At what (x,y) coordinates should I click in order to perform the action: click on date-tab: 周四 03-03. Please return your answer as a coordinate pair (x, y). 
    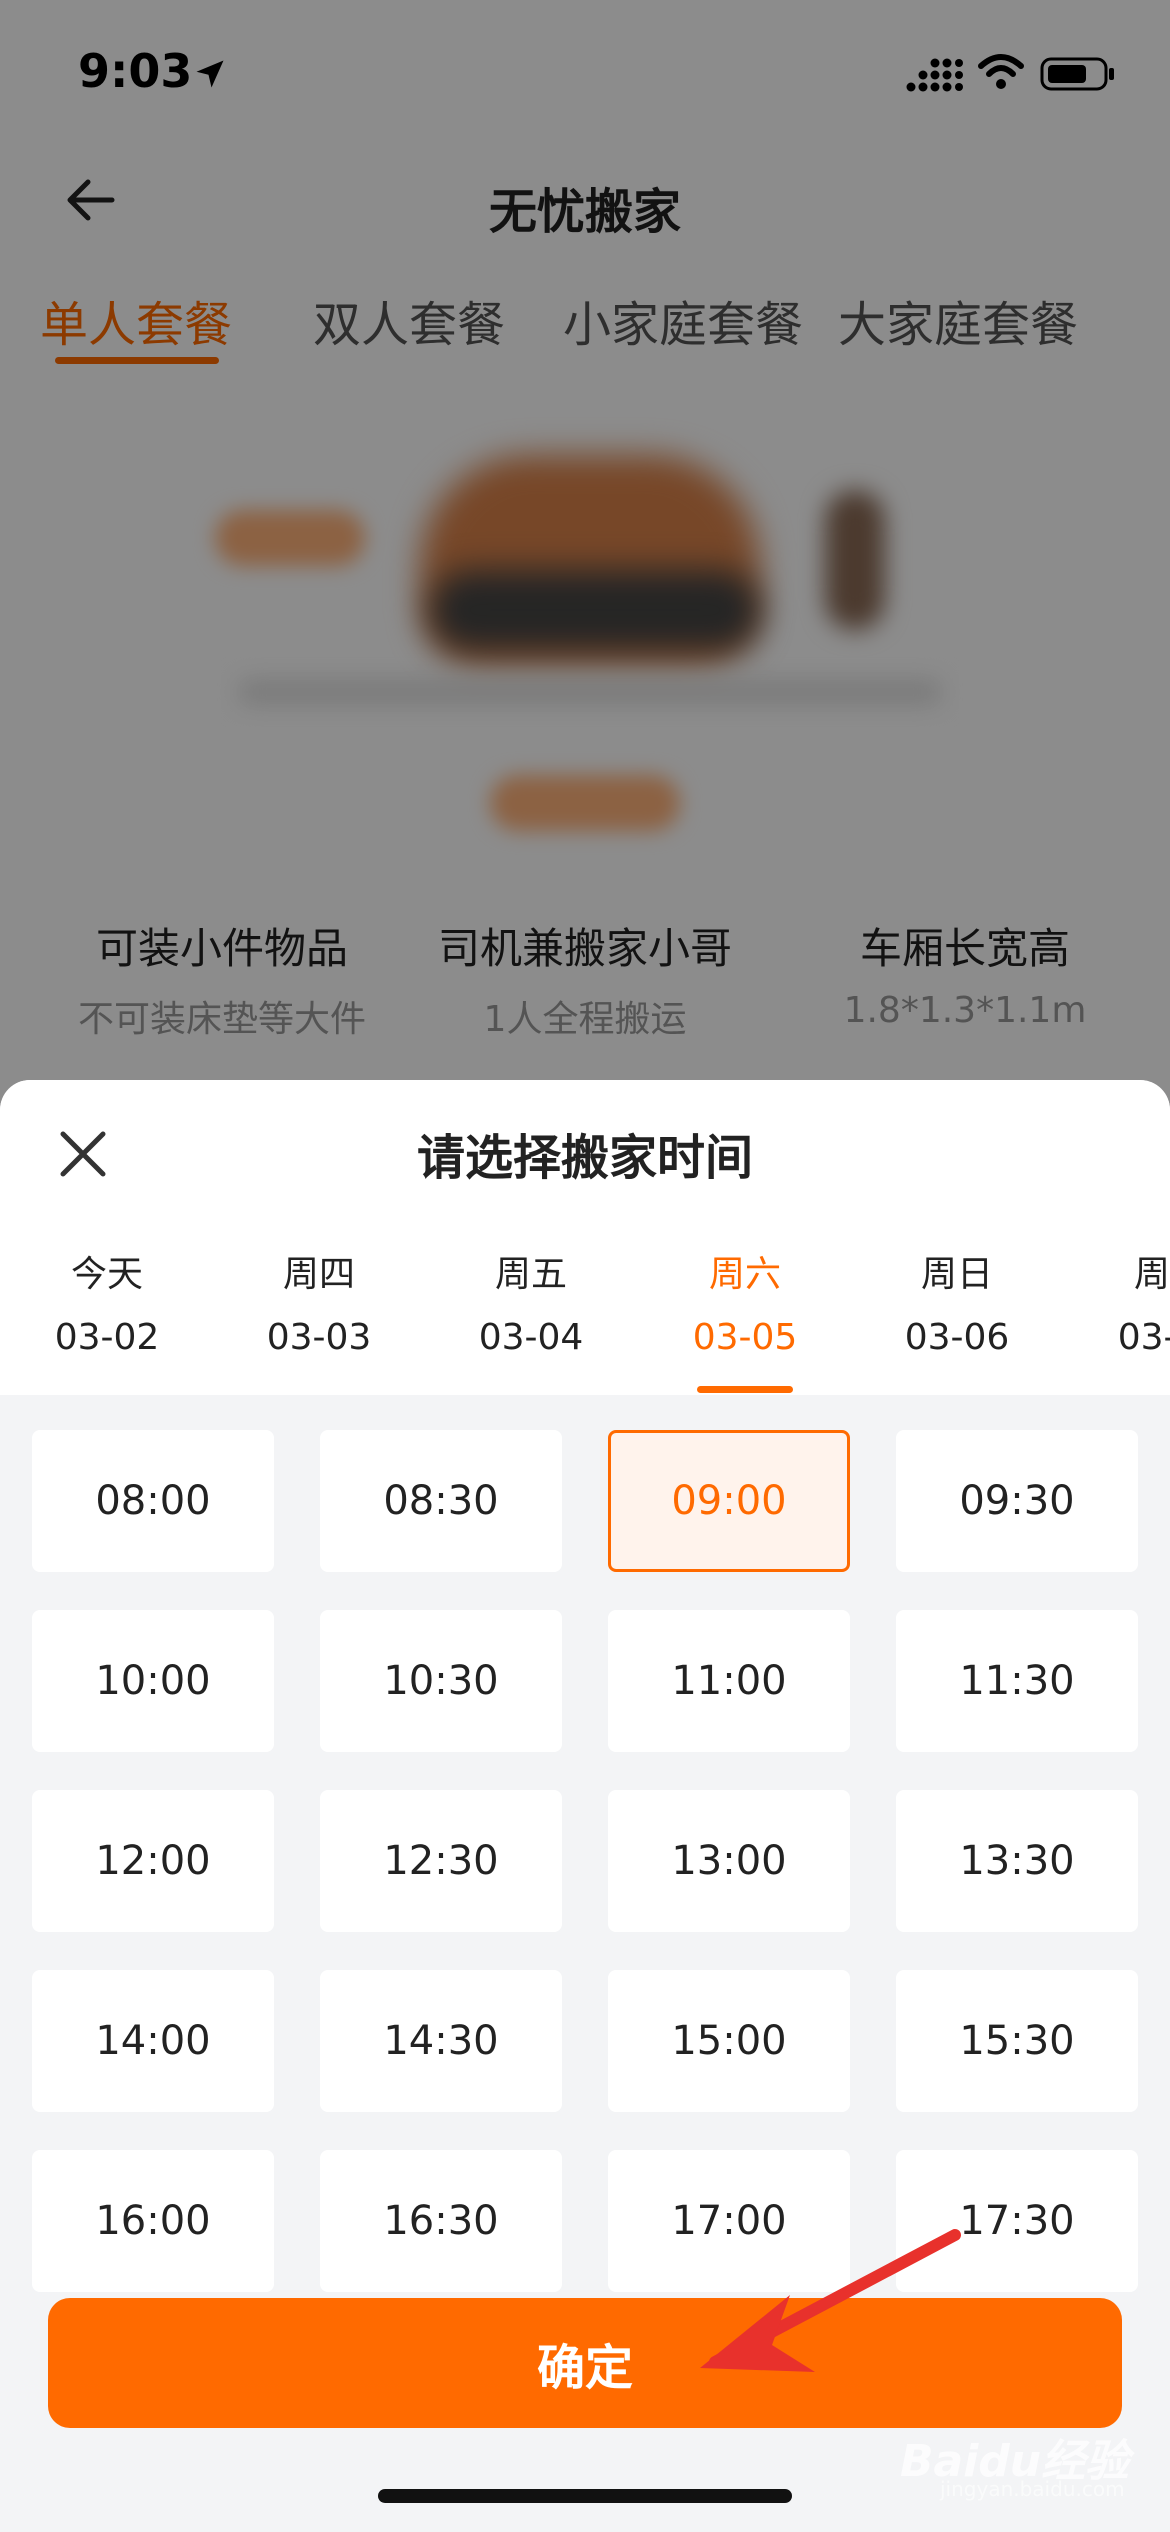
    Looking at the image, I should click on (319, 1301).